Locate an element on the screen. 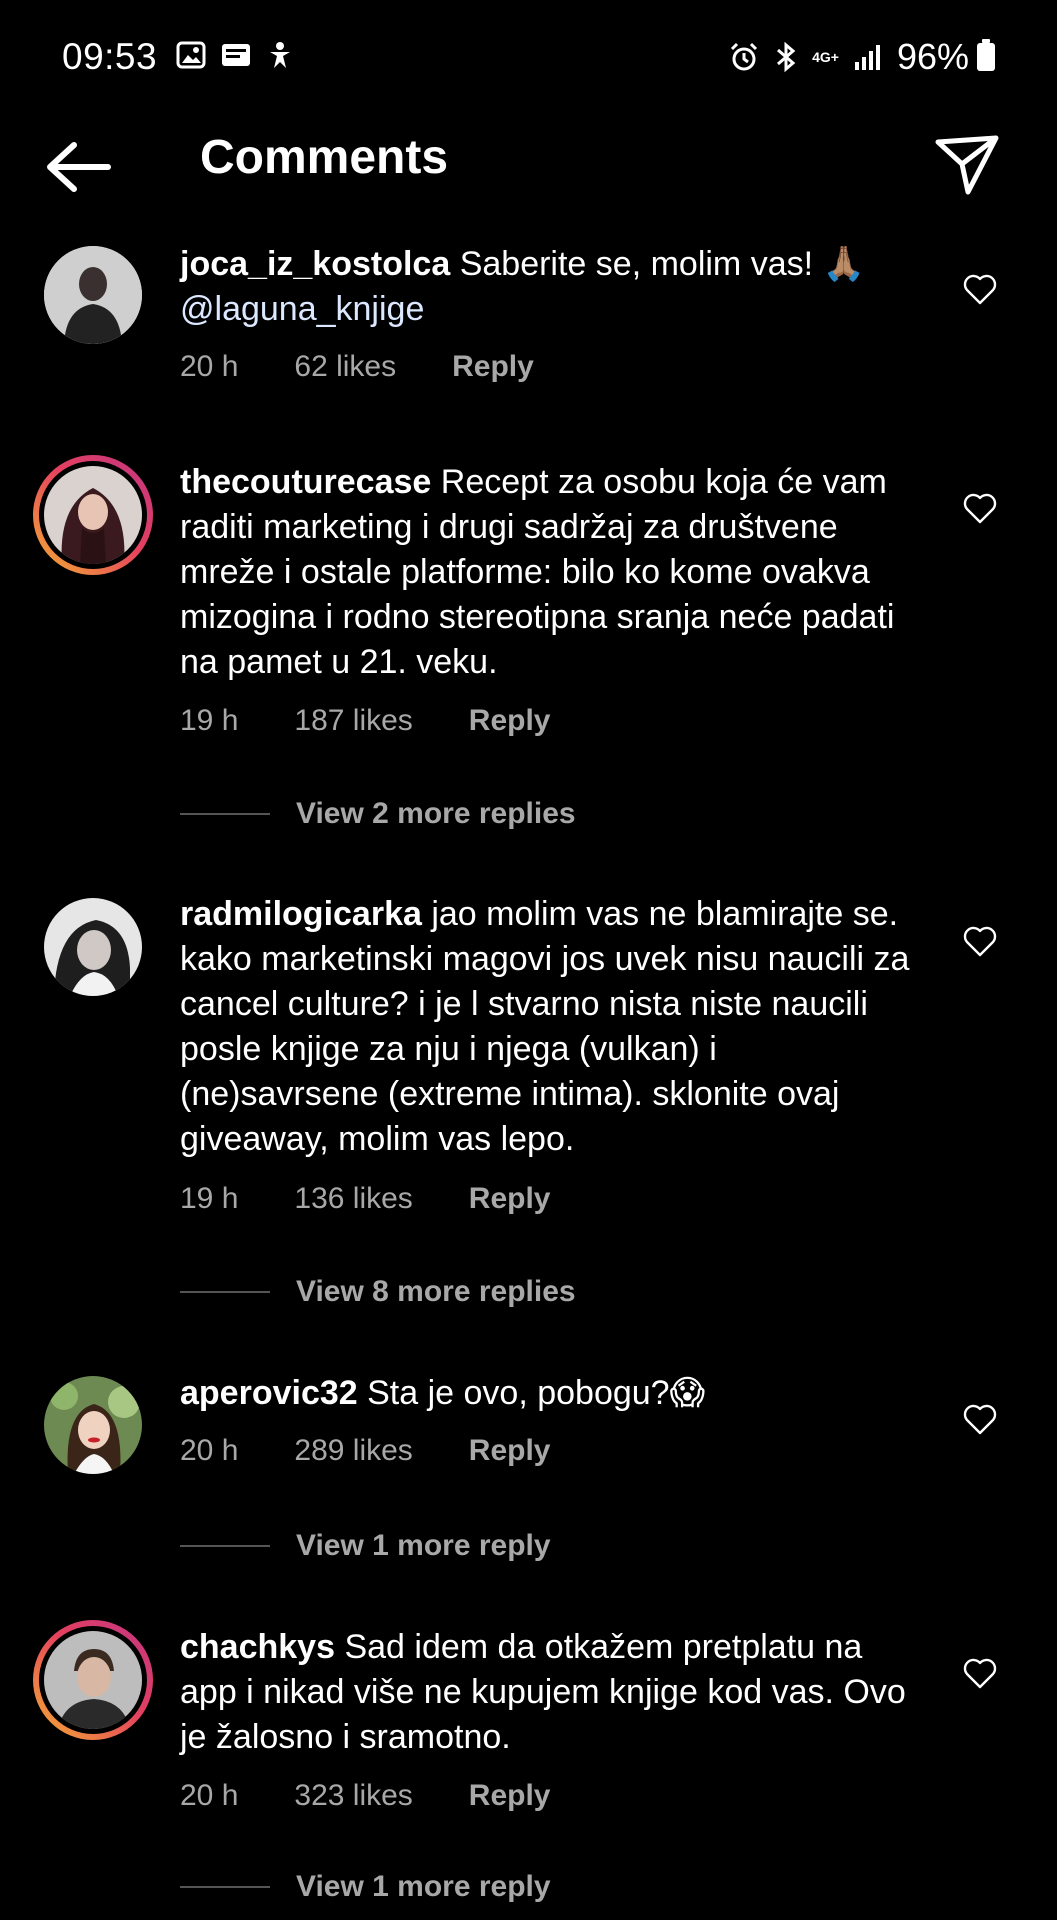 The height and width of the screenshot is (1920, 1057). signal-icon is located at coordinates (867, 57).